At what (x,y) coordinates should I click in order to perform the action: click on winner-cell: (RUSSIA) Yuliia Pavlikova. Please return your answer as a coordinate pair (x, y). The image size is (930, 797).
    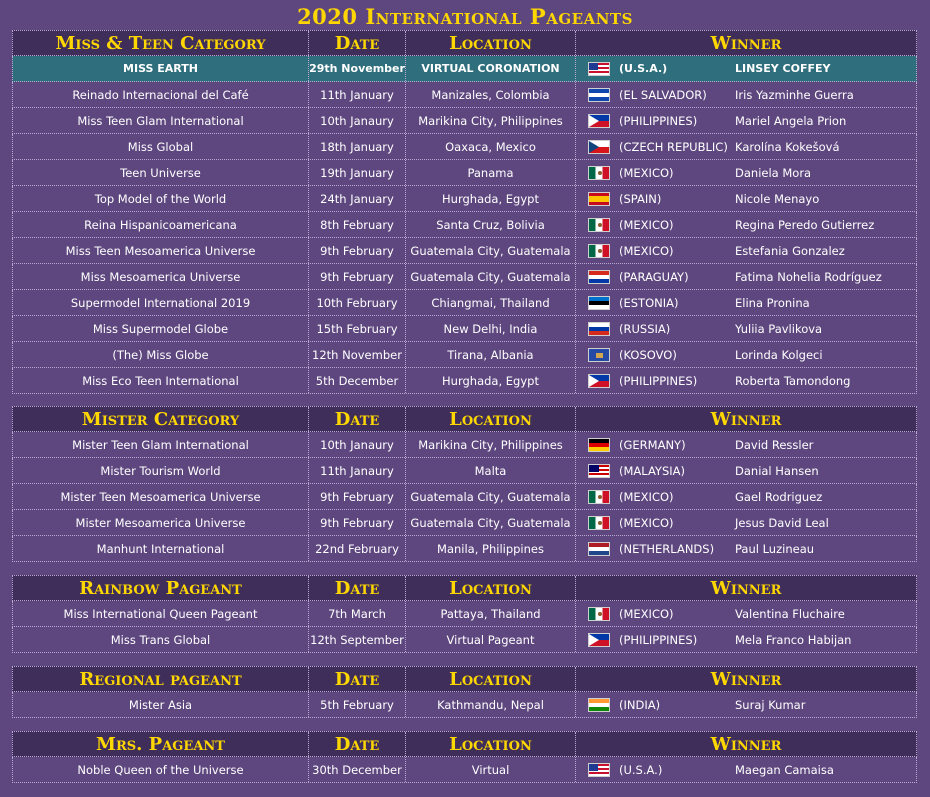
    Looking at the image, I should click on (746, 328).